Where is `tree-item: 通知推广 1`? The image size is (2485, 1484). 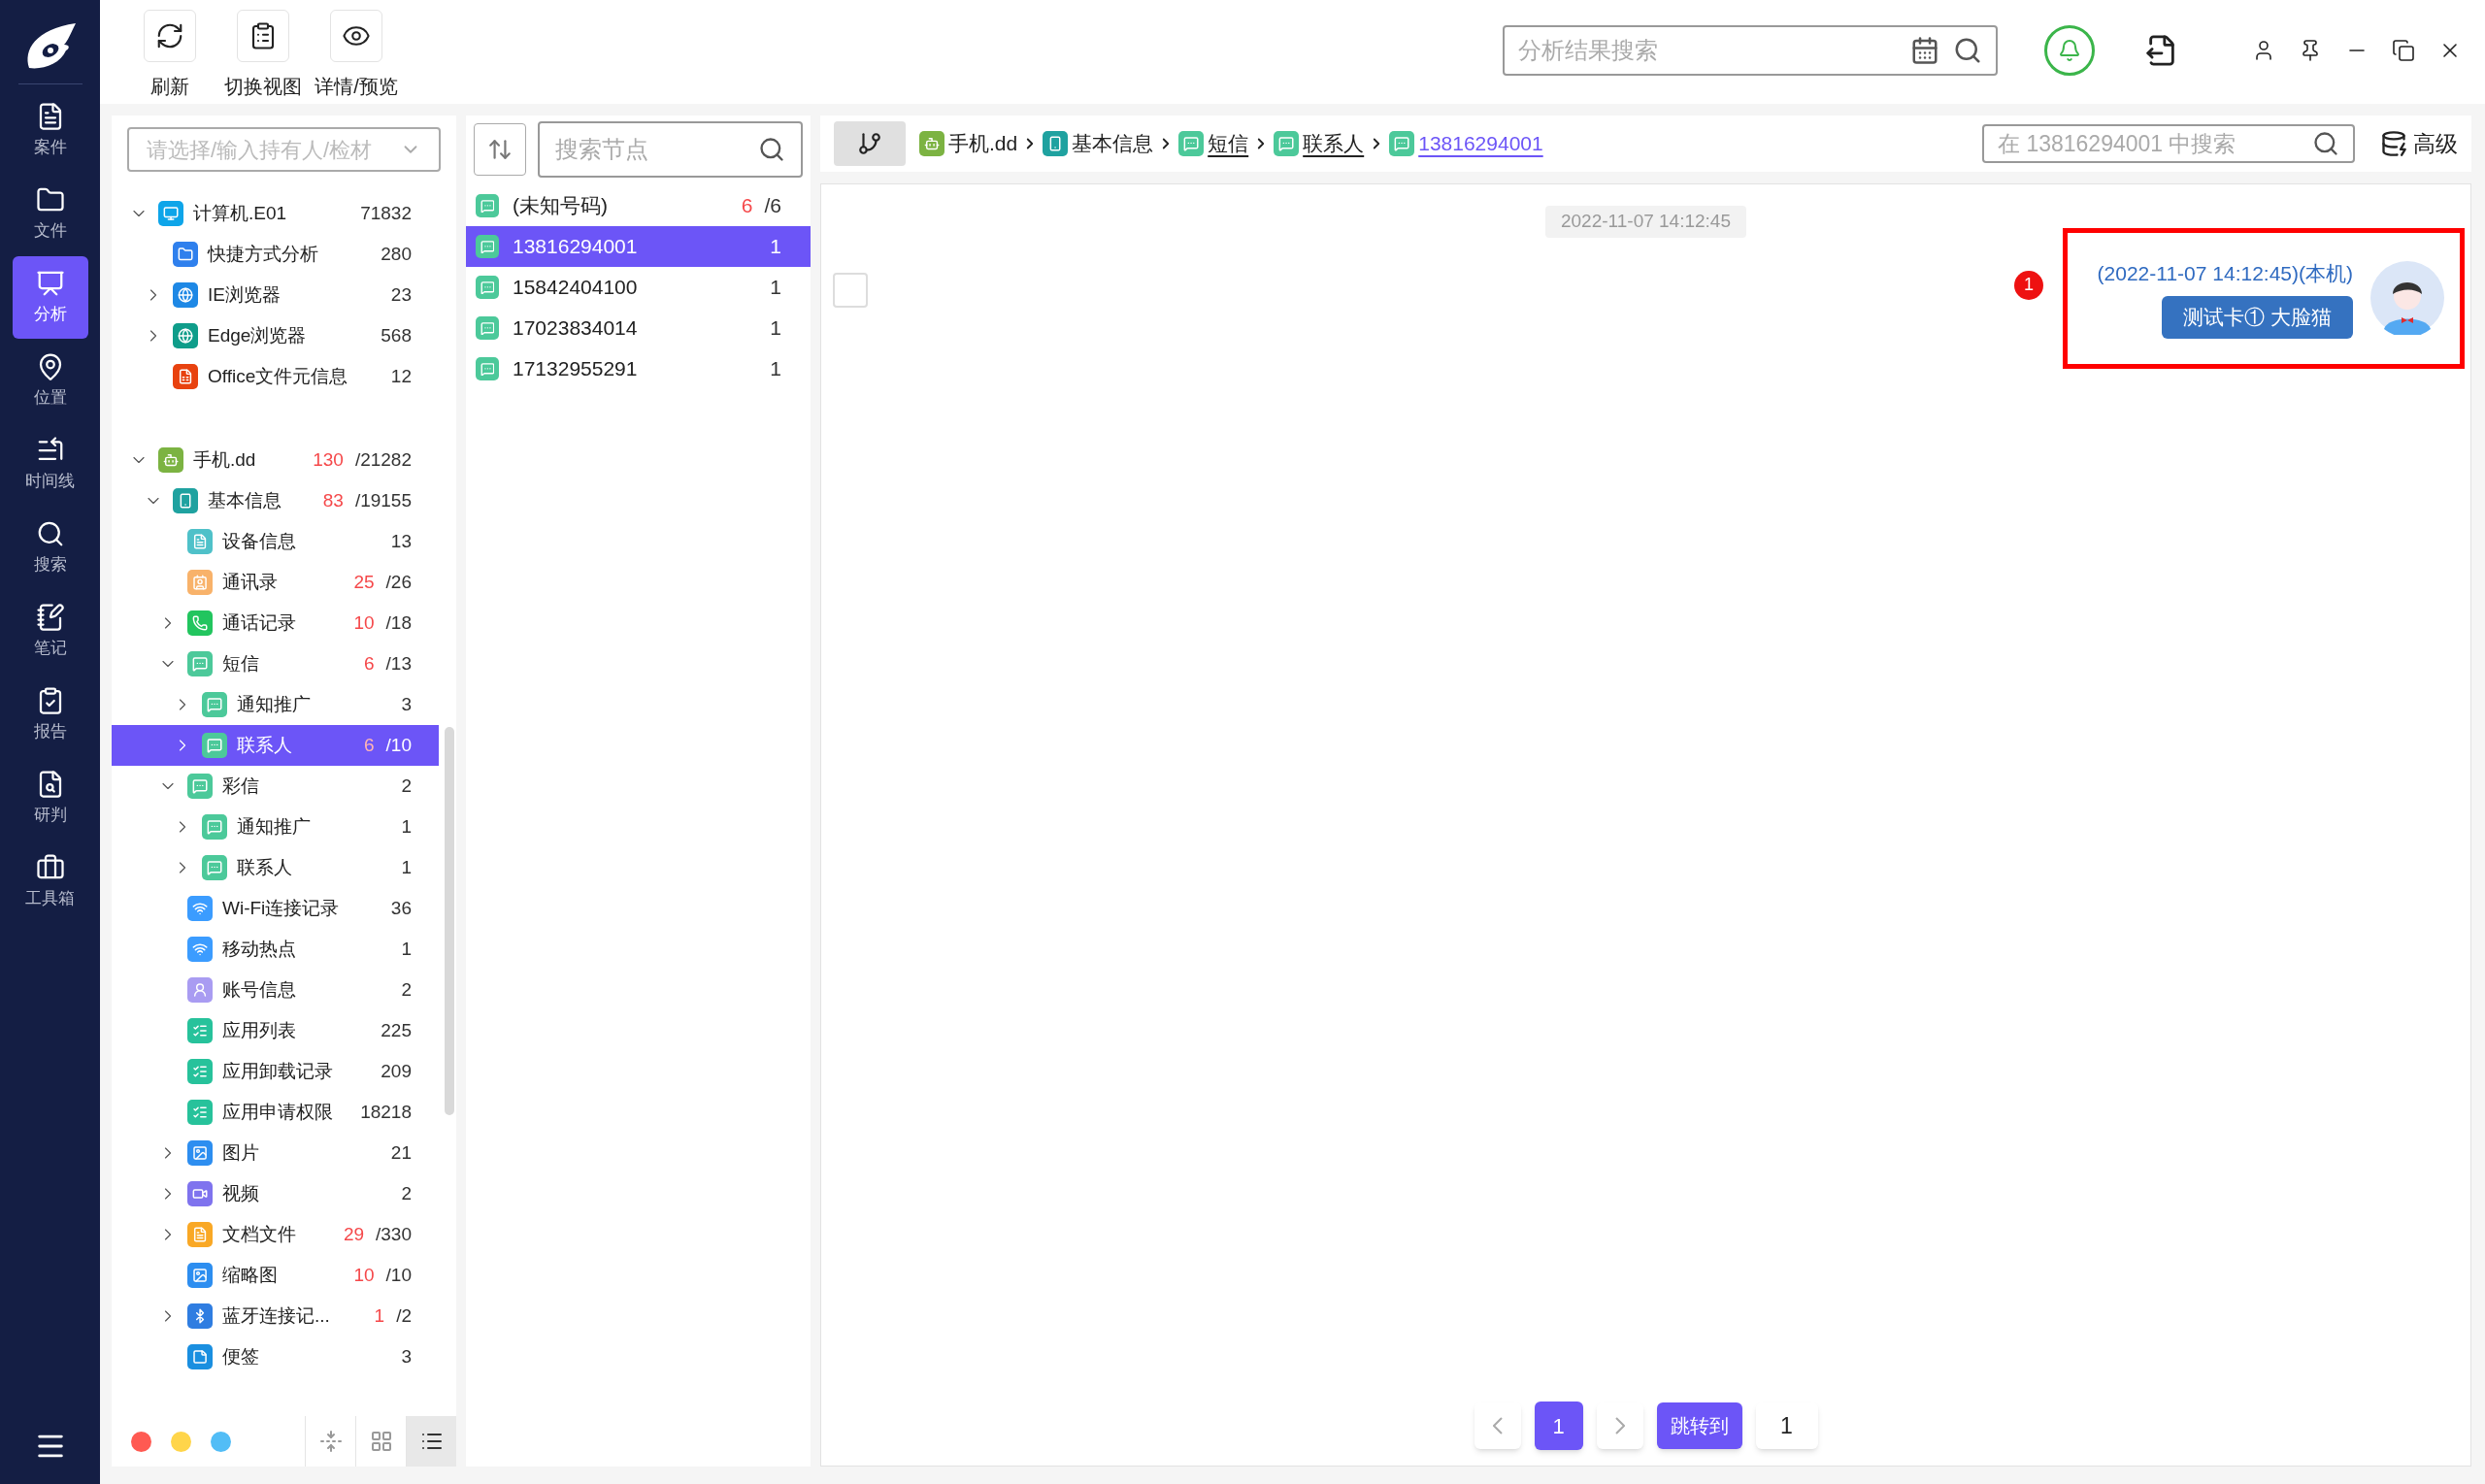 tree-item: 通知推广 1 is located at coordinates (275, 827).